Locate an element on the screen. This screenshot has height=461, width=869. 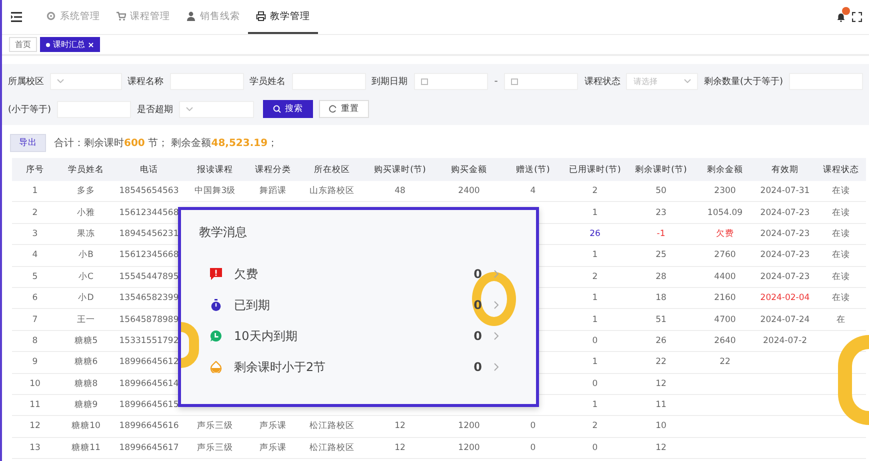
table-cell-text: 18996645616 is located at coordinates (149, 426).